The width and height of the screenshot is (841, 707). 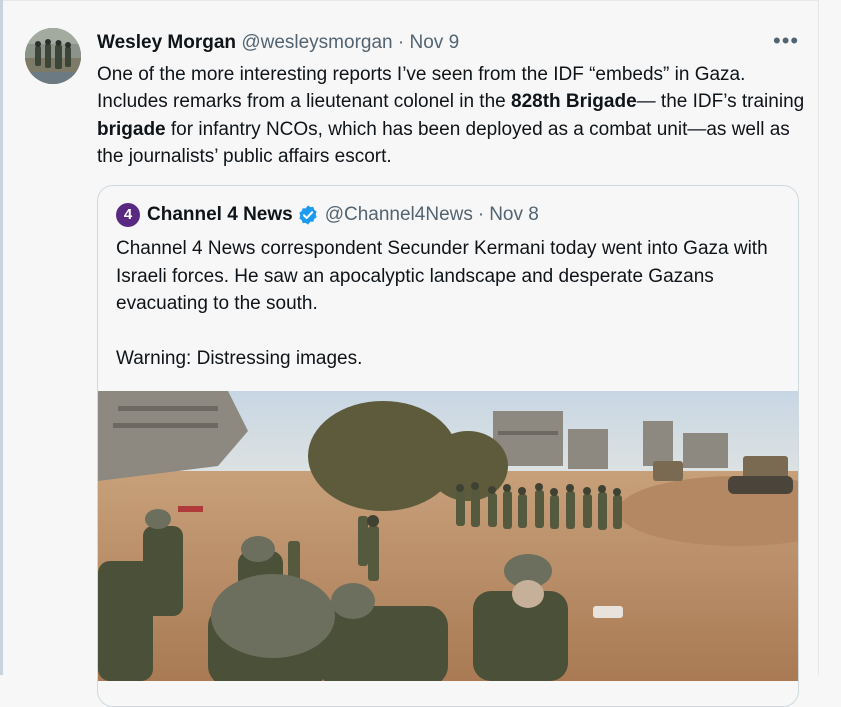 I want to click on quoted-tweet-date: Nov 8, so click(x=514, y=215).